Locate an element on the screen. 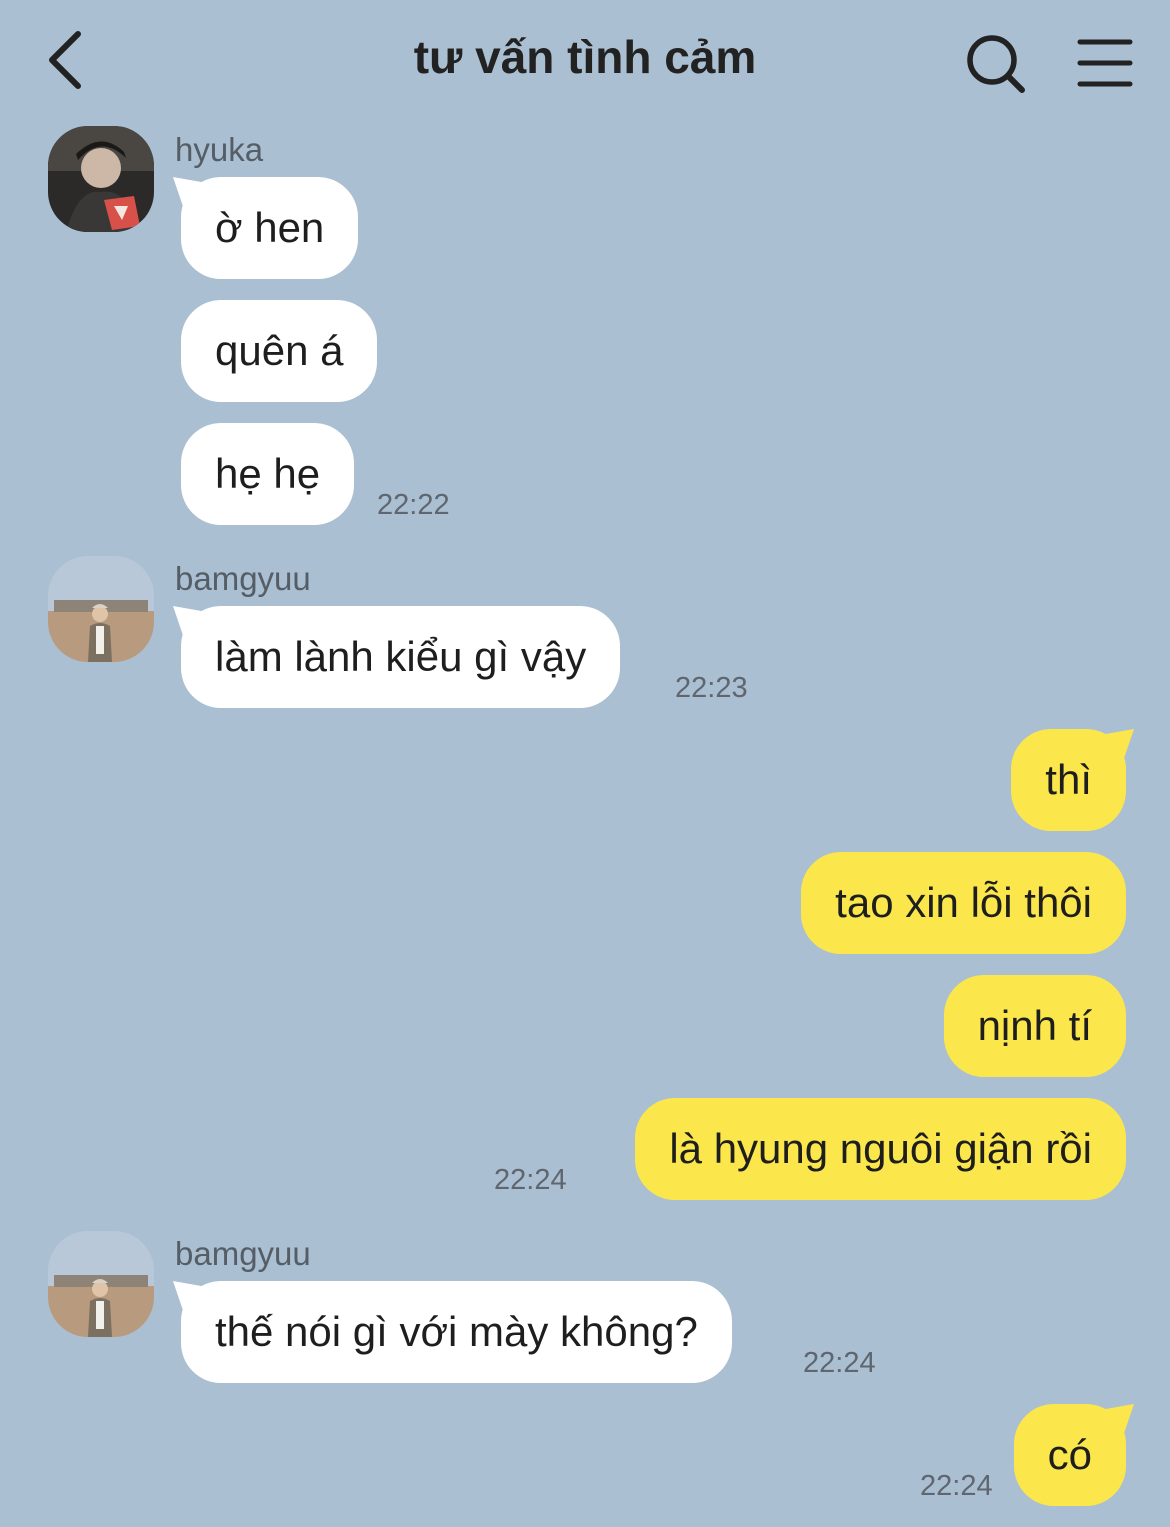  search-button is located at coordinates (996, 64).